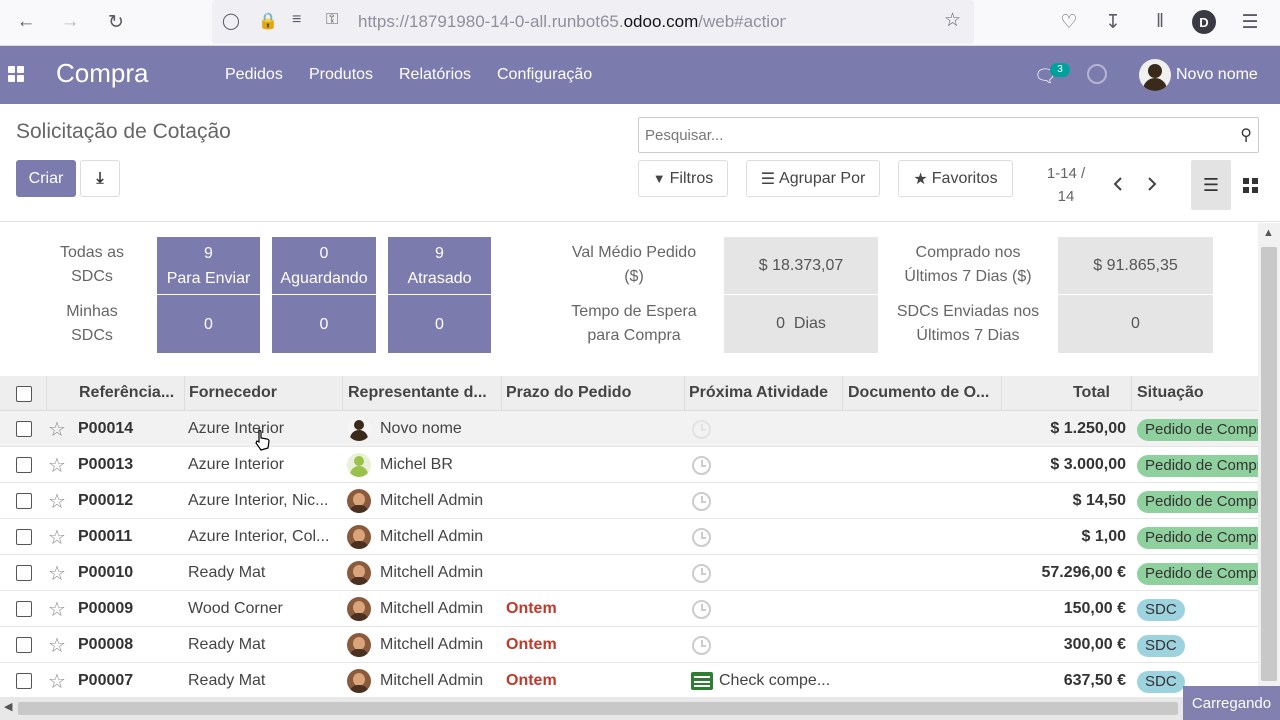  Describe the element at coordinates (341, 75) in the screenshot. I see `menu-products: Produtos` at that location.